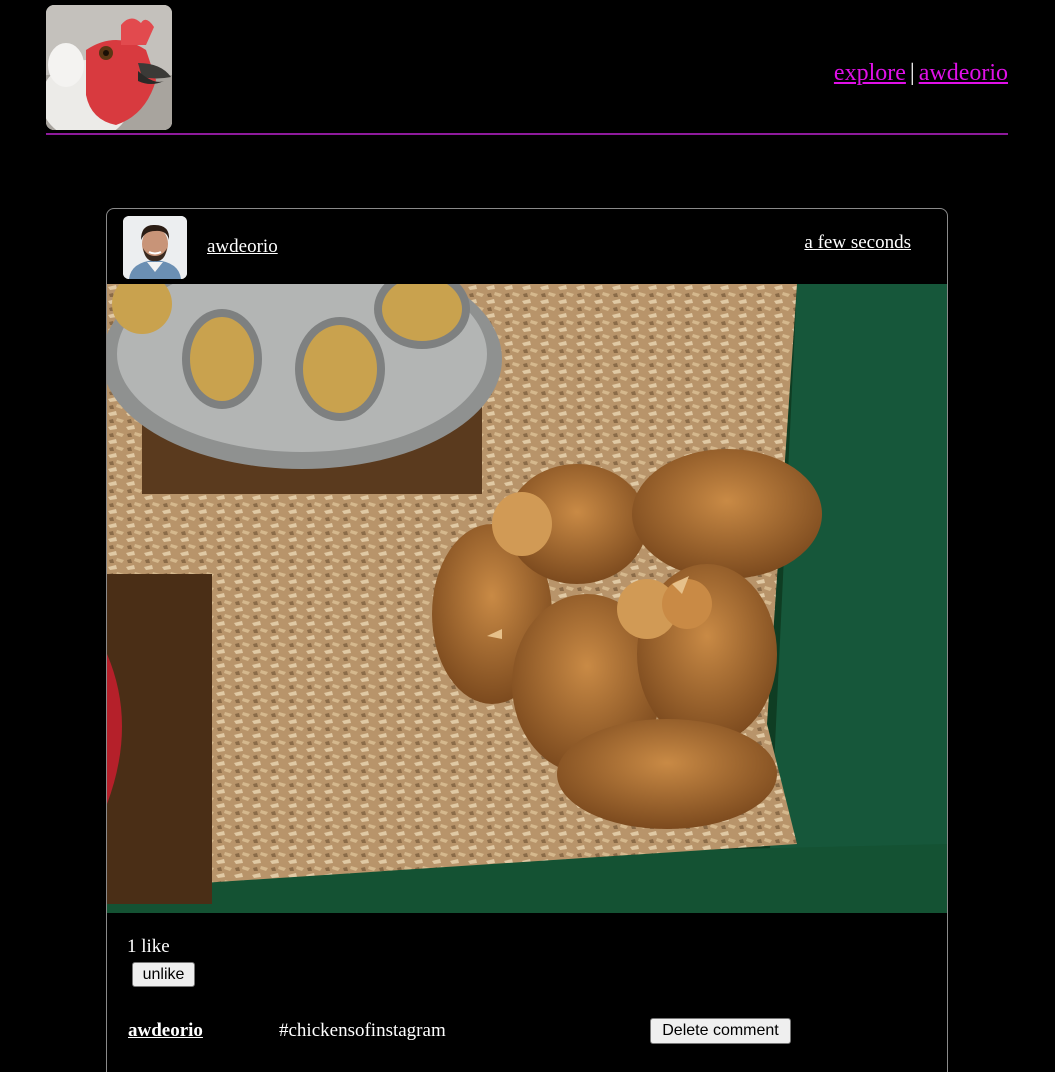 The image size is (1055, 1072). Describe the element at coordinates (362, 1030) in the screenshot. I see `comment-text: #chickensofinstagram` at that location.